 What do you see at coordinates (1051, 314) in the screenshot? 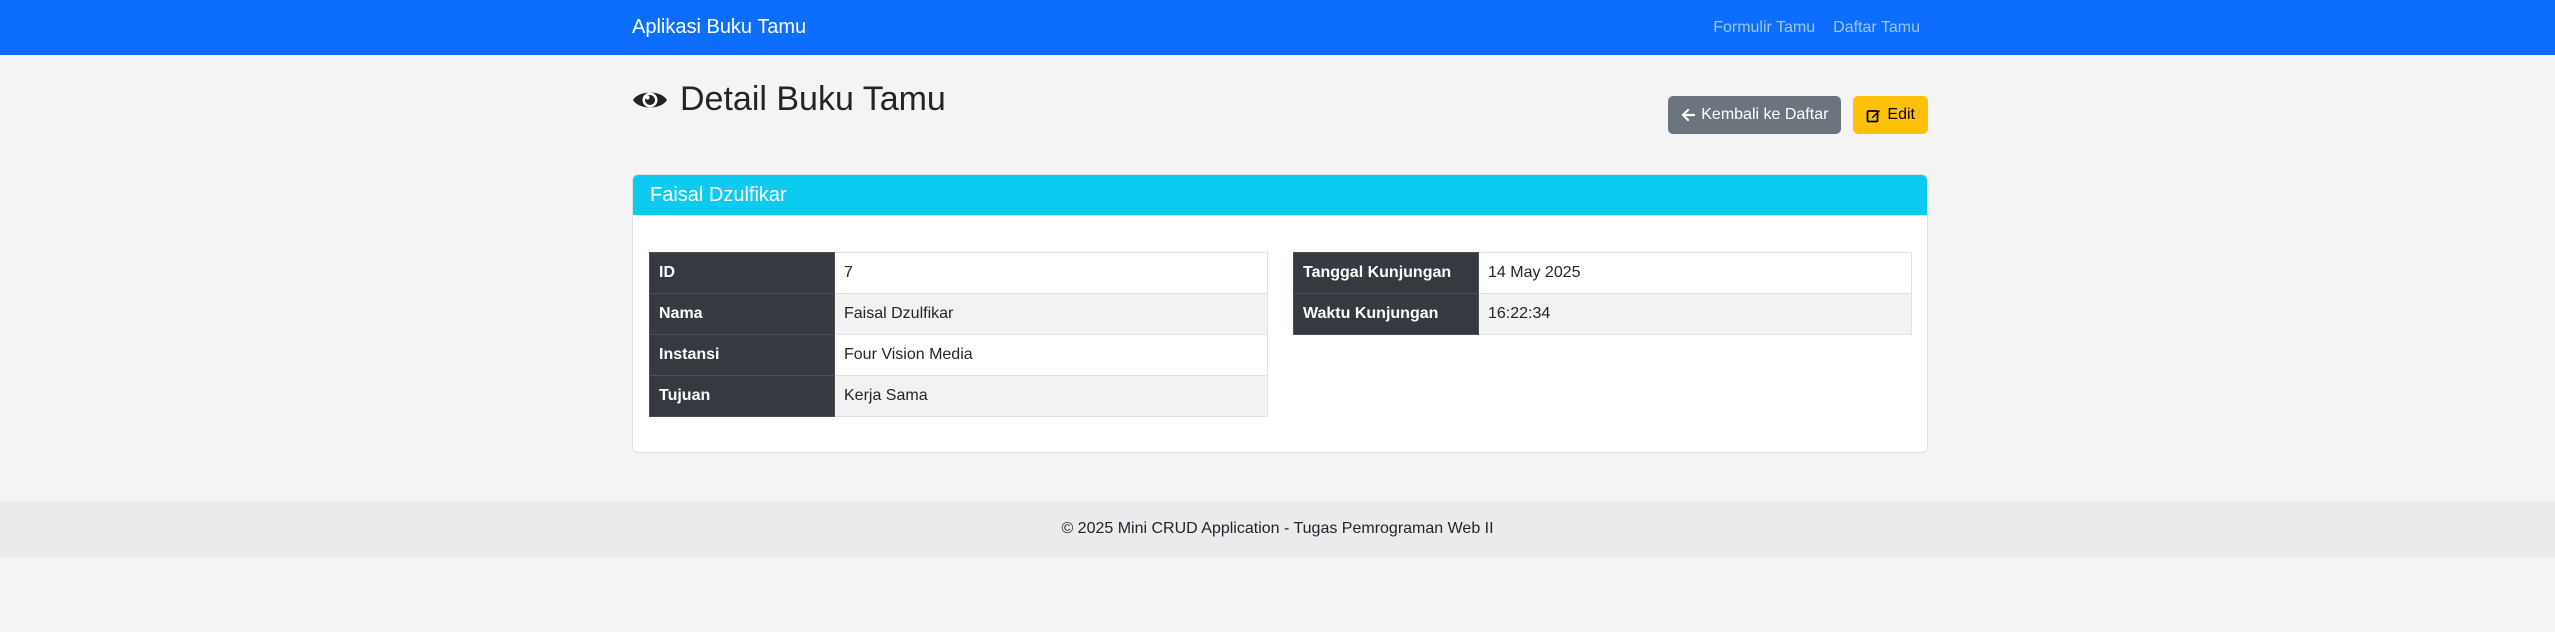
I see `row-value-nama: Faisal Dzulfikar` at bounding box center [1051, 314].